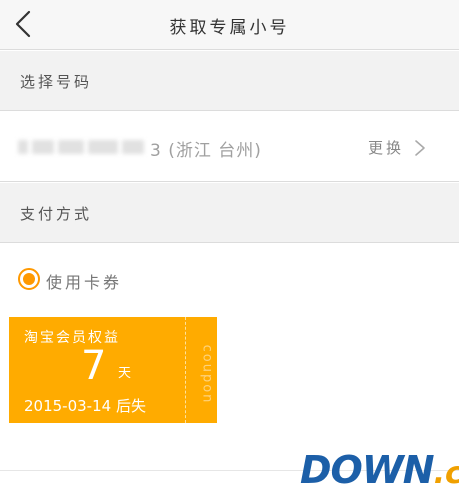  I want to click on chevron-right-icon, so click(420, 148).